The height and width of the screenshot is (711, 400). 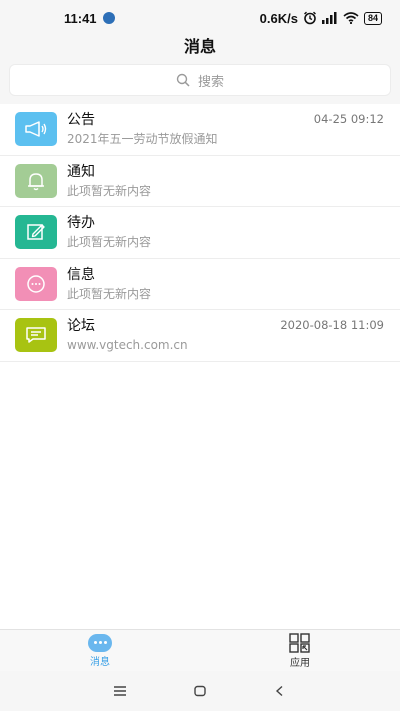 I want to click on signal-icon, so click(x=329, y=18).